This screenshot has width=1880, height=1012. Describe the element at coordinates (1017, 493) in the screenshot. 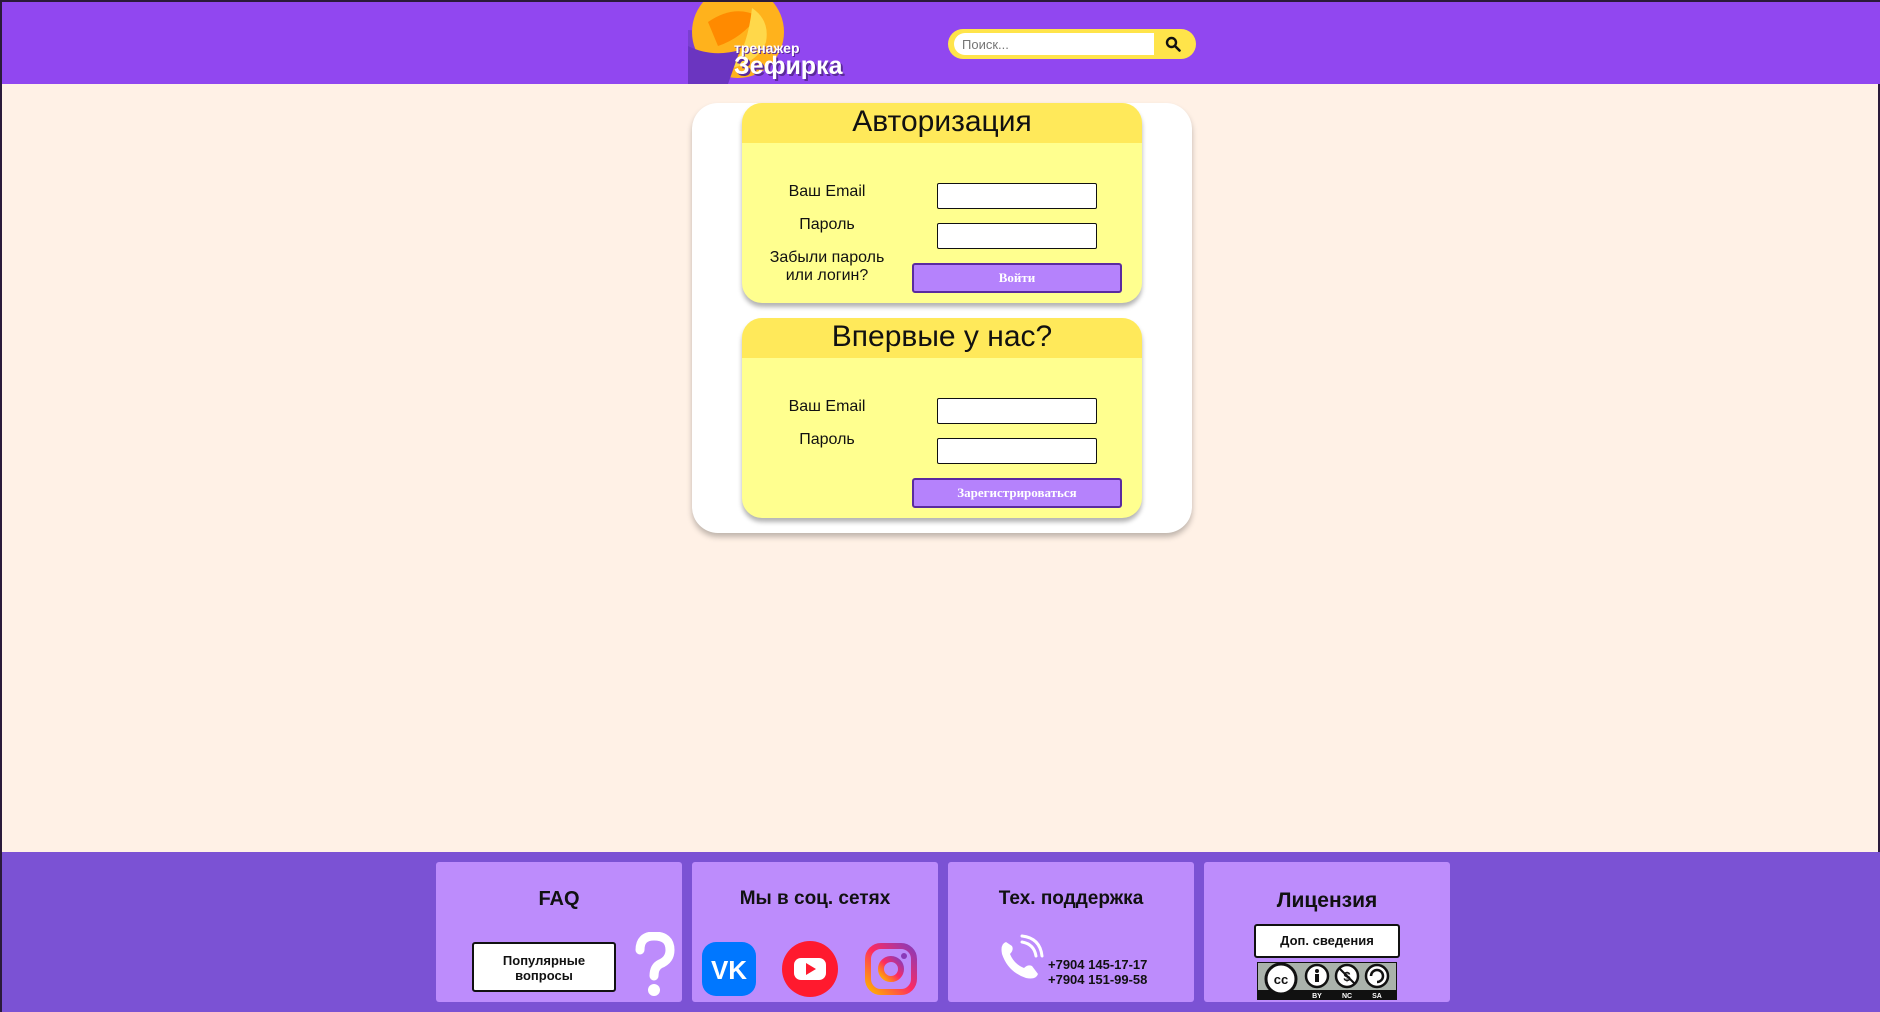

I see `register-button: Зарегистрироваться` at that location.